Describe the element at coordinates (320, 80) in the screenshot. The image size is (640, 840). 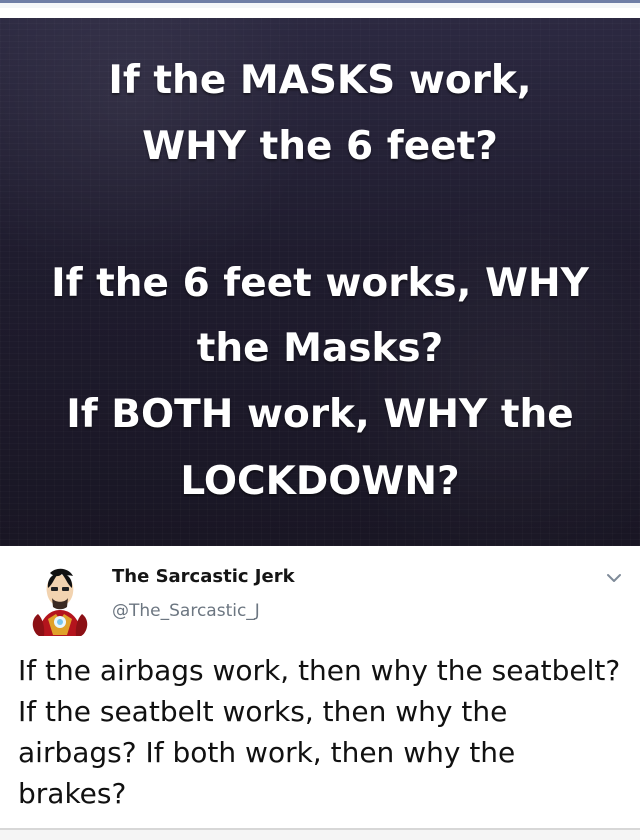
I see `meme-line-1: If the MASKS work,` at that location.